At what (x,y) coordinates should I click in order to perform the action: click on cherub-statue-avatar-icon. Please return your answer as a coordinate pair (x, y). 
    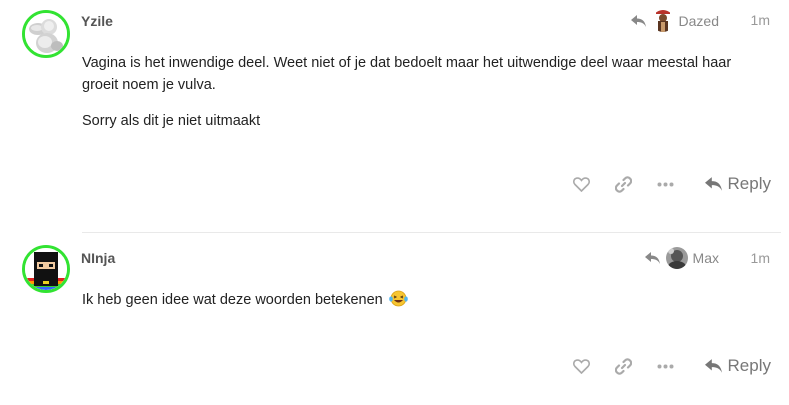
    Looking at the image, I should click on (46, 34).